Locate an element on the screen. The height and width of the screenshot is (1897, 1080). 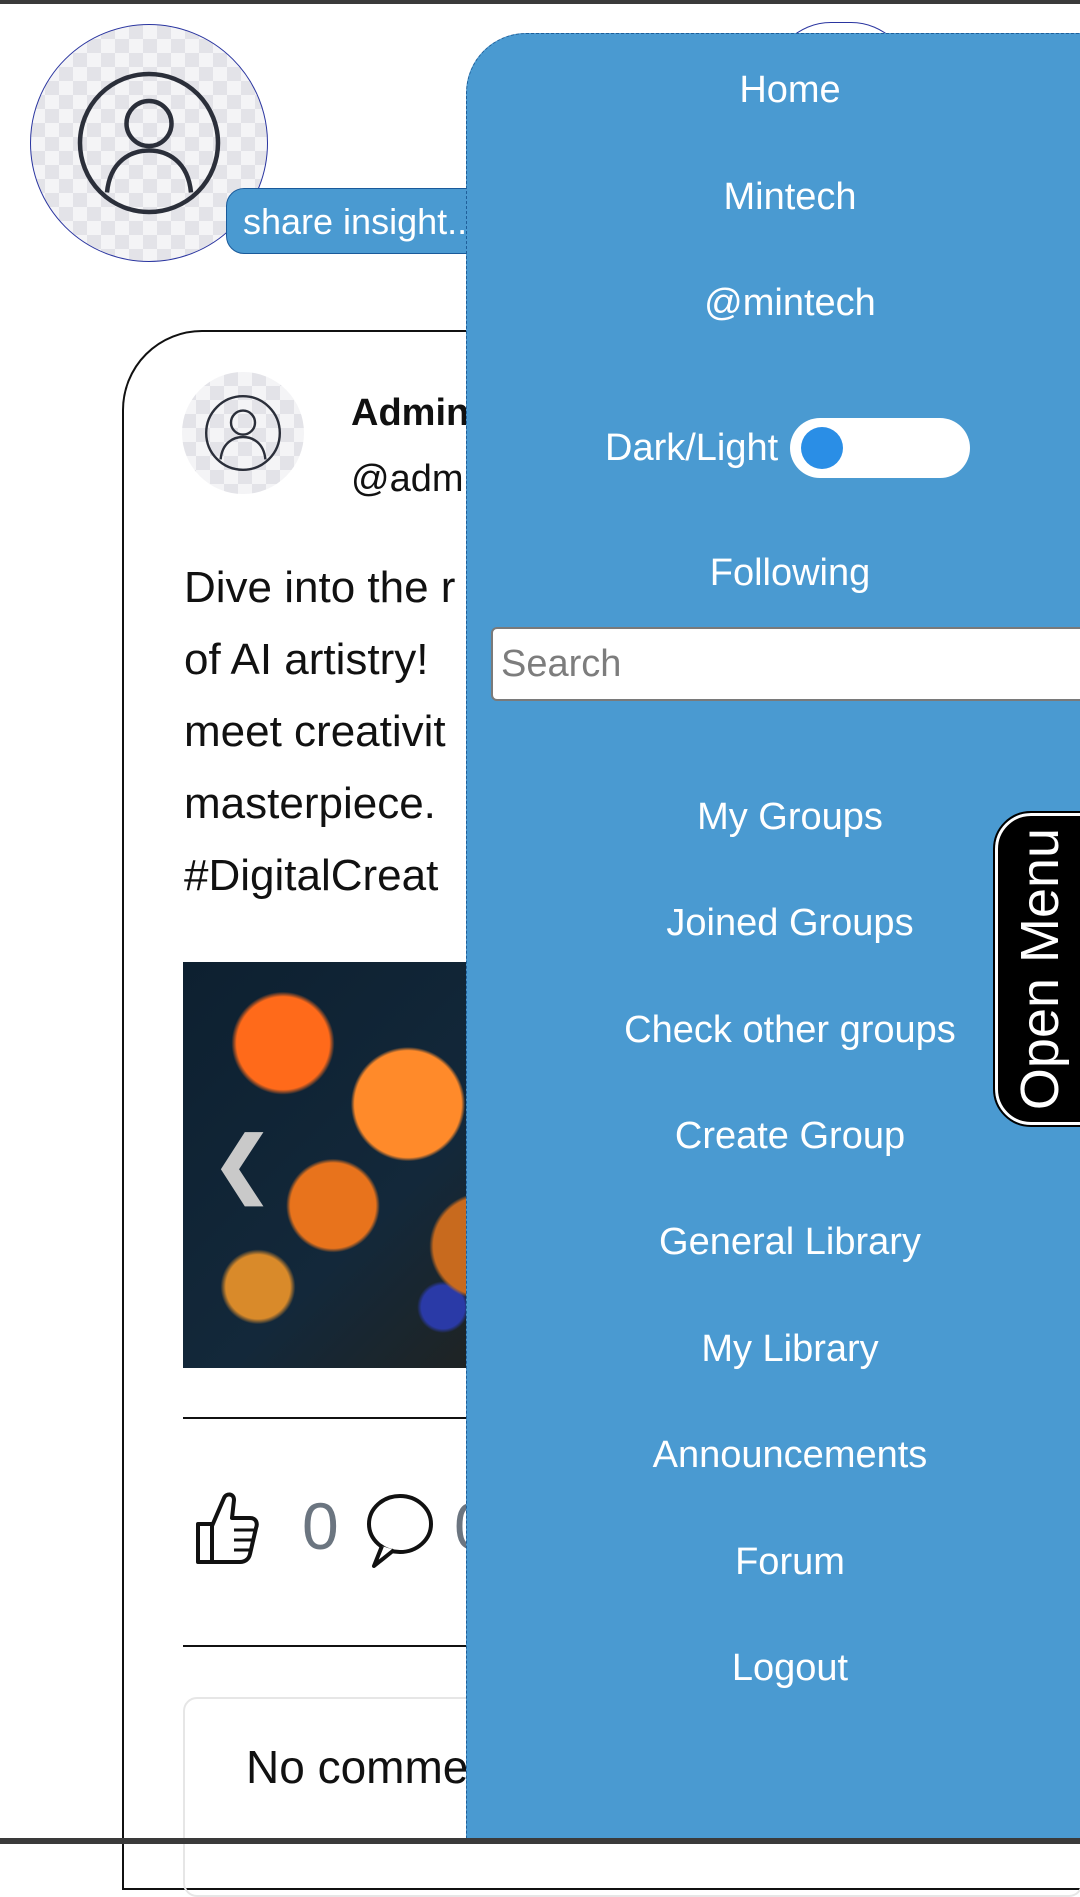
search-input is located at coordinates (785, 664).